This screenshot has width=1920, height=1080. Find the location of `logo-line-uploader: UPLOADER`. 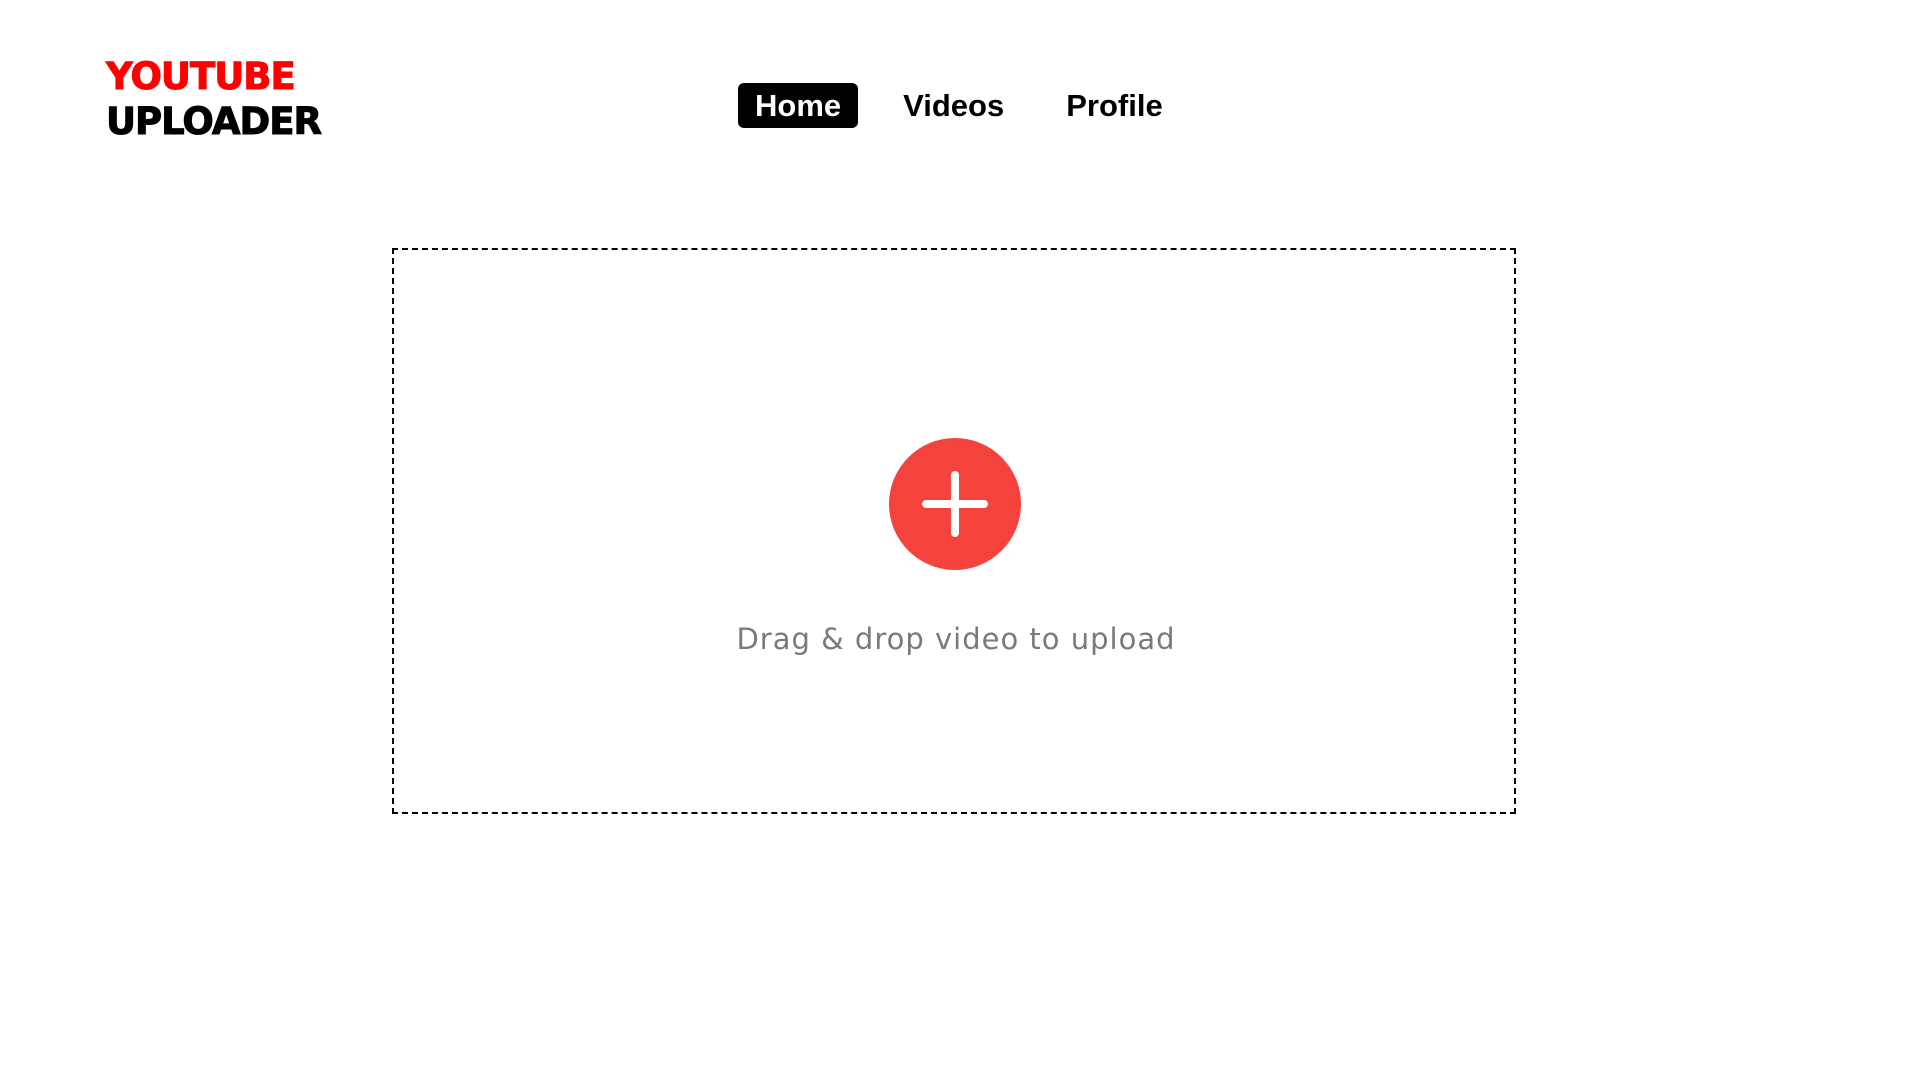

logo-line-uploader: UPLOADER is located at coordinates (214, 121).